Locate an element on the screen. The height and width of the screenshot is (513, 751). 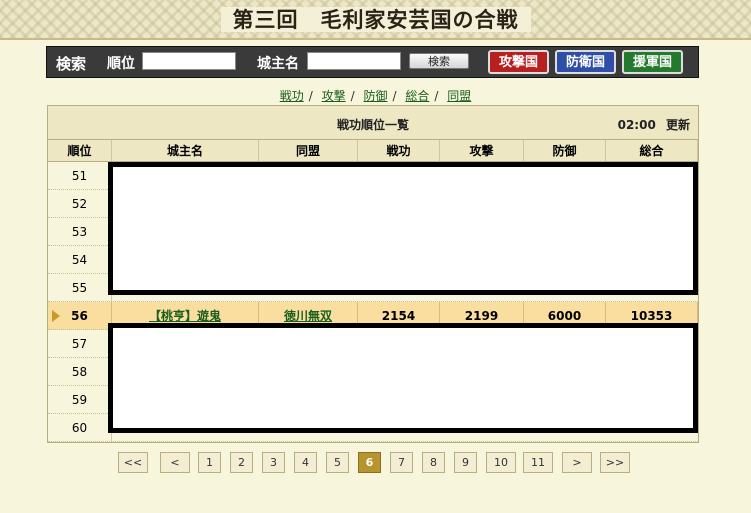
lord-name-link: 【桃亨】遊鬼 is located at coordinates (185, 315).